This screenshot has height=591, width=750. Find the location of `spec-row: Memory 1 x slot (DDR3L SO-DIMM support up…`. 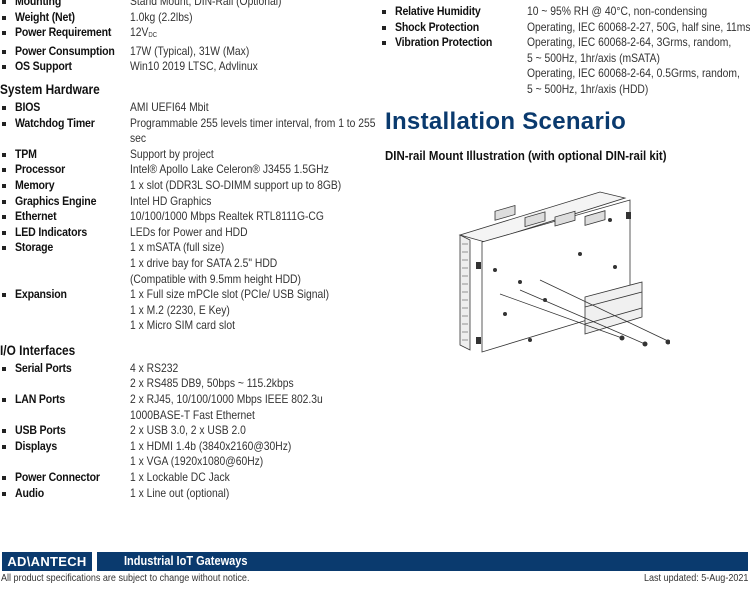

spec-row: Memory 1 x slot (DDR3L SO-DIMM support up… is located at coordinates (185, 186).